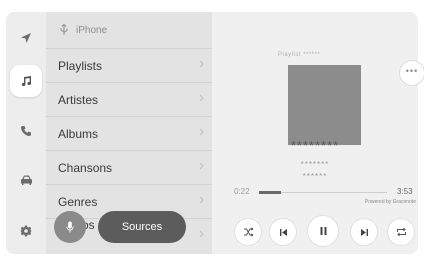 This screenshot has height=262, width=424. Describe the element at coordinates (299, 55) in the screenshot. I see `playlist-label: Playlist ******` at that location.